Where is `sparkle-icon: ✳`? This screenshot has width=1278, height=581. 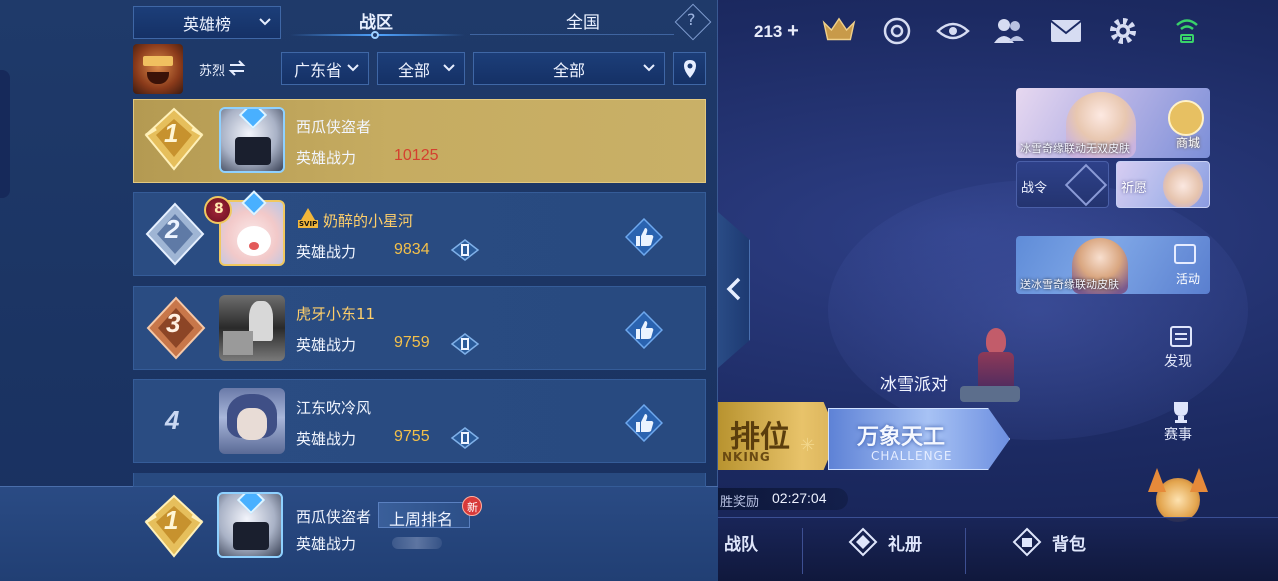
sparkle-icon: ✳ is located at coordinates (808, 445).